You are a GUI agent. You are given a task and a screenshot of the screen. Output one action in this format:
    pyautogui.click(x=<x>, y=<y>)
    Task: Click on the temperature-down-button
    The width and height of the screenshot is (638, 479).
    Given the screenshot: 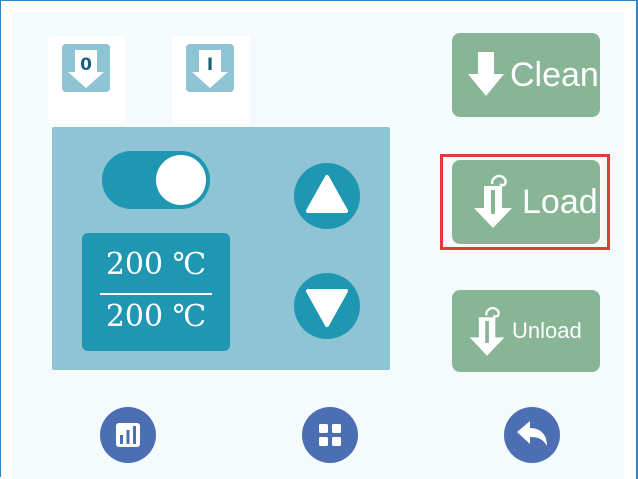 What is the action you would take?
    pyautogui.click(x=327, y=306)
    